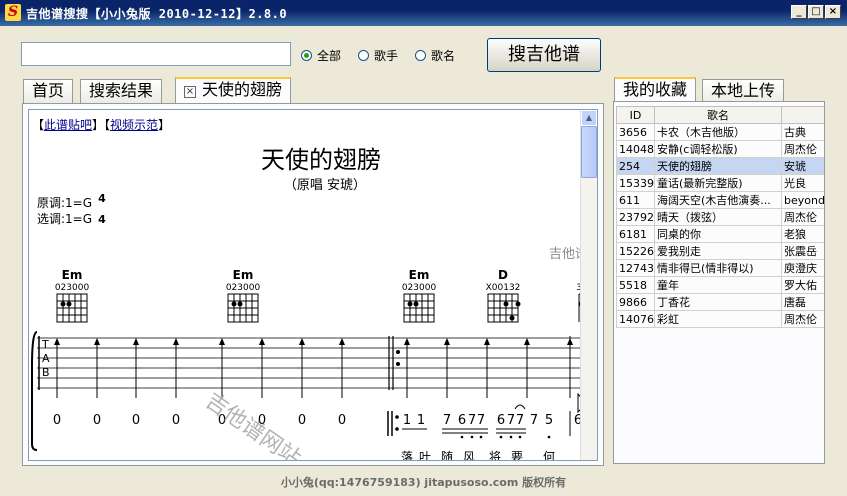 The width and height of the screenshot is (847, 496). What do you see at coordinates (544, 55) in the screenshot?
I see `search-guitar-tab-button: 搜吉他谱` at bounding box center [544, 55].